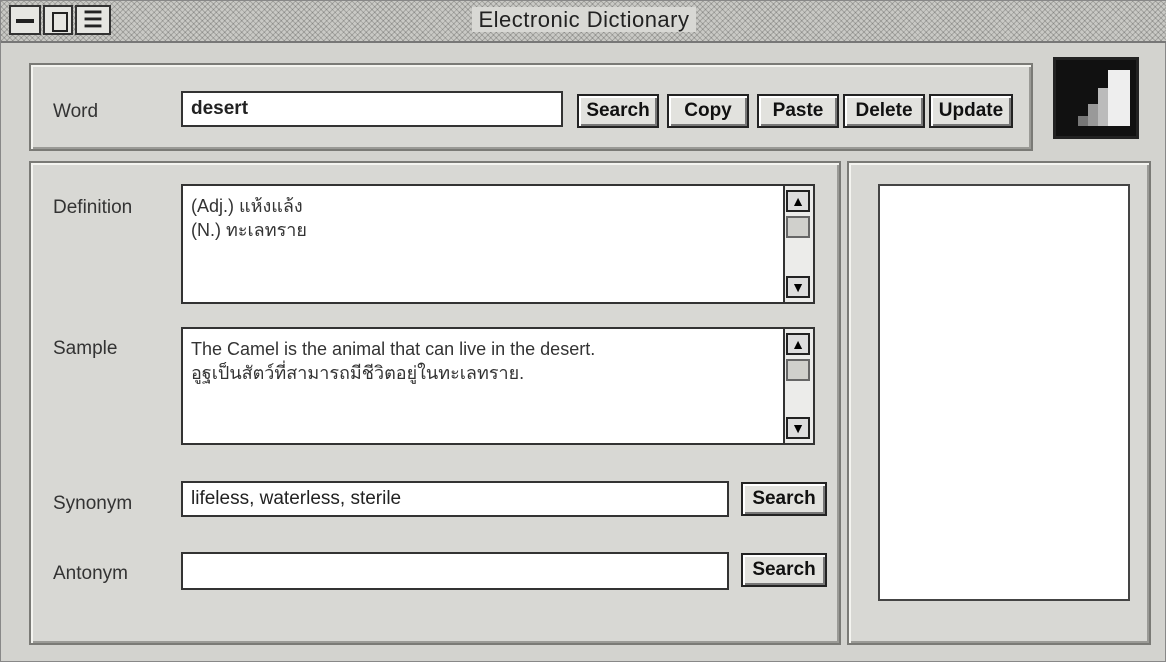 This screenshot has height=662, width=1166. Describe the element at coordinates (1004, 392) in the screenshot. I see `word-list-box` at that location.